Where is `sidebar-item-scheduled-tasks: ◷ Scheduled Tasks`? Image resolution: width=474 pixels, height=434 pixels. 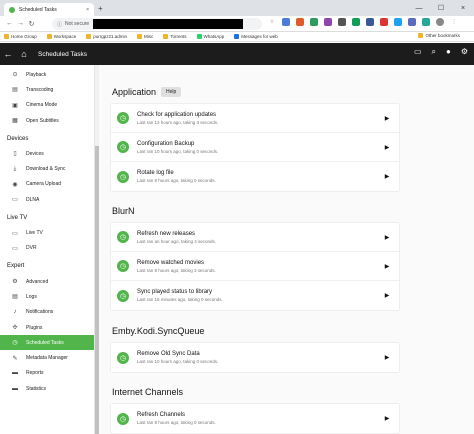 sidebar-item-scheduled-tasks: ◷ Scheduled Tasks is located at coordinates (47, 343).